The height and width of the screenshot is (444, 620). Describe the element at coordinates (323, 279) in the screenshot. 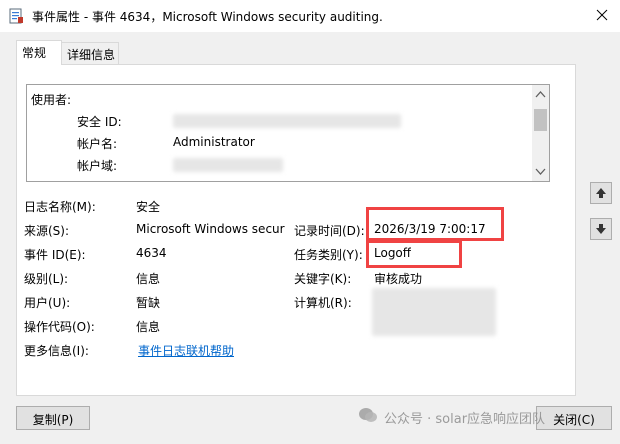

I see `keywords-label: 关键字(K):` at that location.